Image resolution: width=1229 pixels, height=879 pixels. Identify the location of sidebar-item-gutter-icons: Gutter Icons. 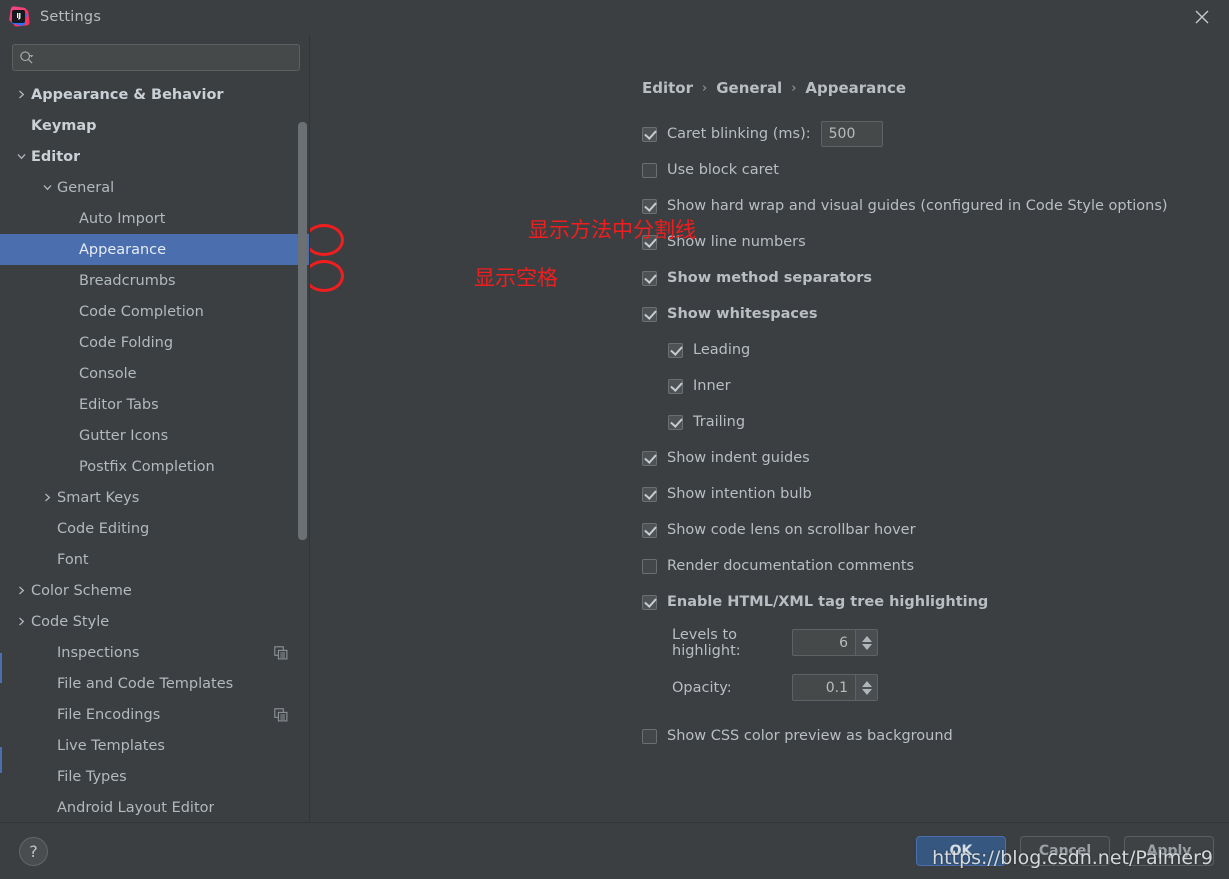
(155, 435).